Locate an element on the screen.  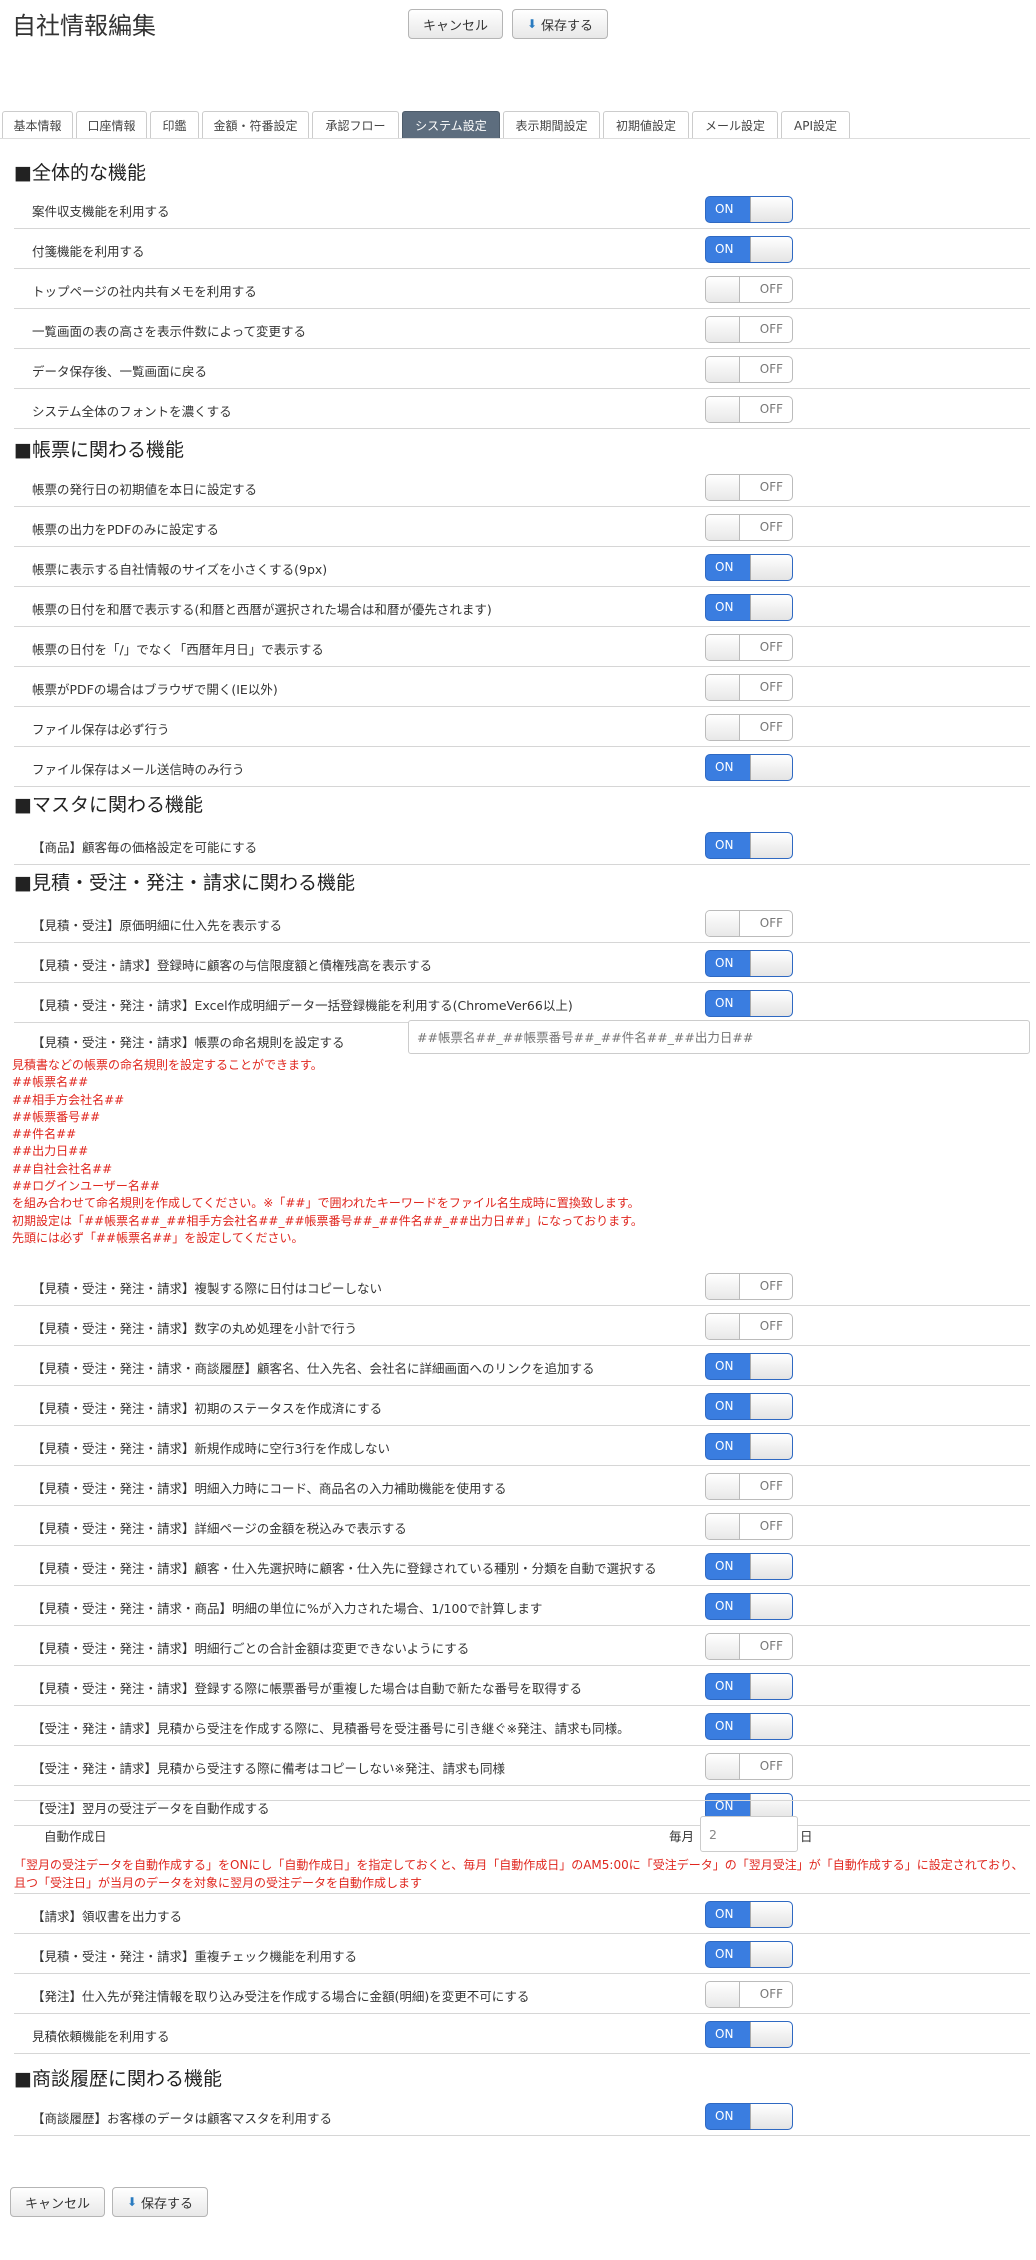
tab-approval-flow: 承認フロー is located at coordinates (355, 124).